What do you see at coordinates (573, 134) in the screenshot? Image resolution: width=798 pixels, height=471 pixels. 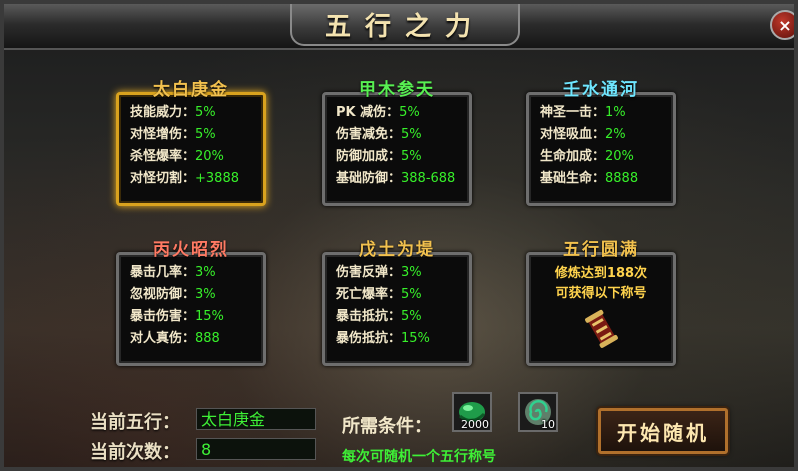 I see `stat-key: 对怪吸血：` at bounding box center [573, 134].